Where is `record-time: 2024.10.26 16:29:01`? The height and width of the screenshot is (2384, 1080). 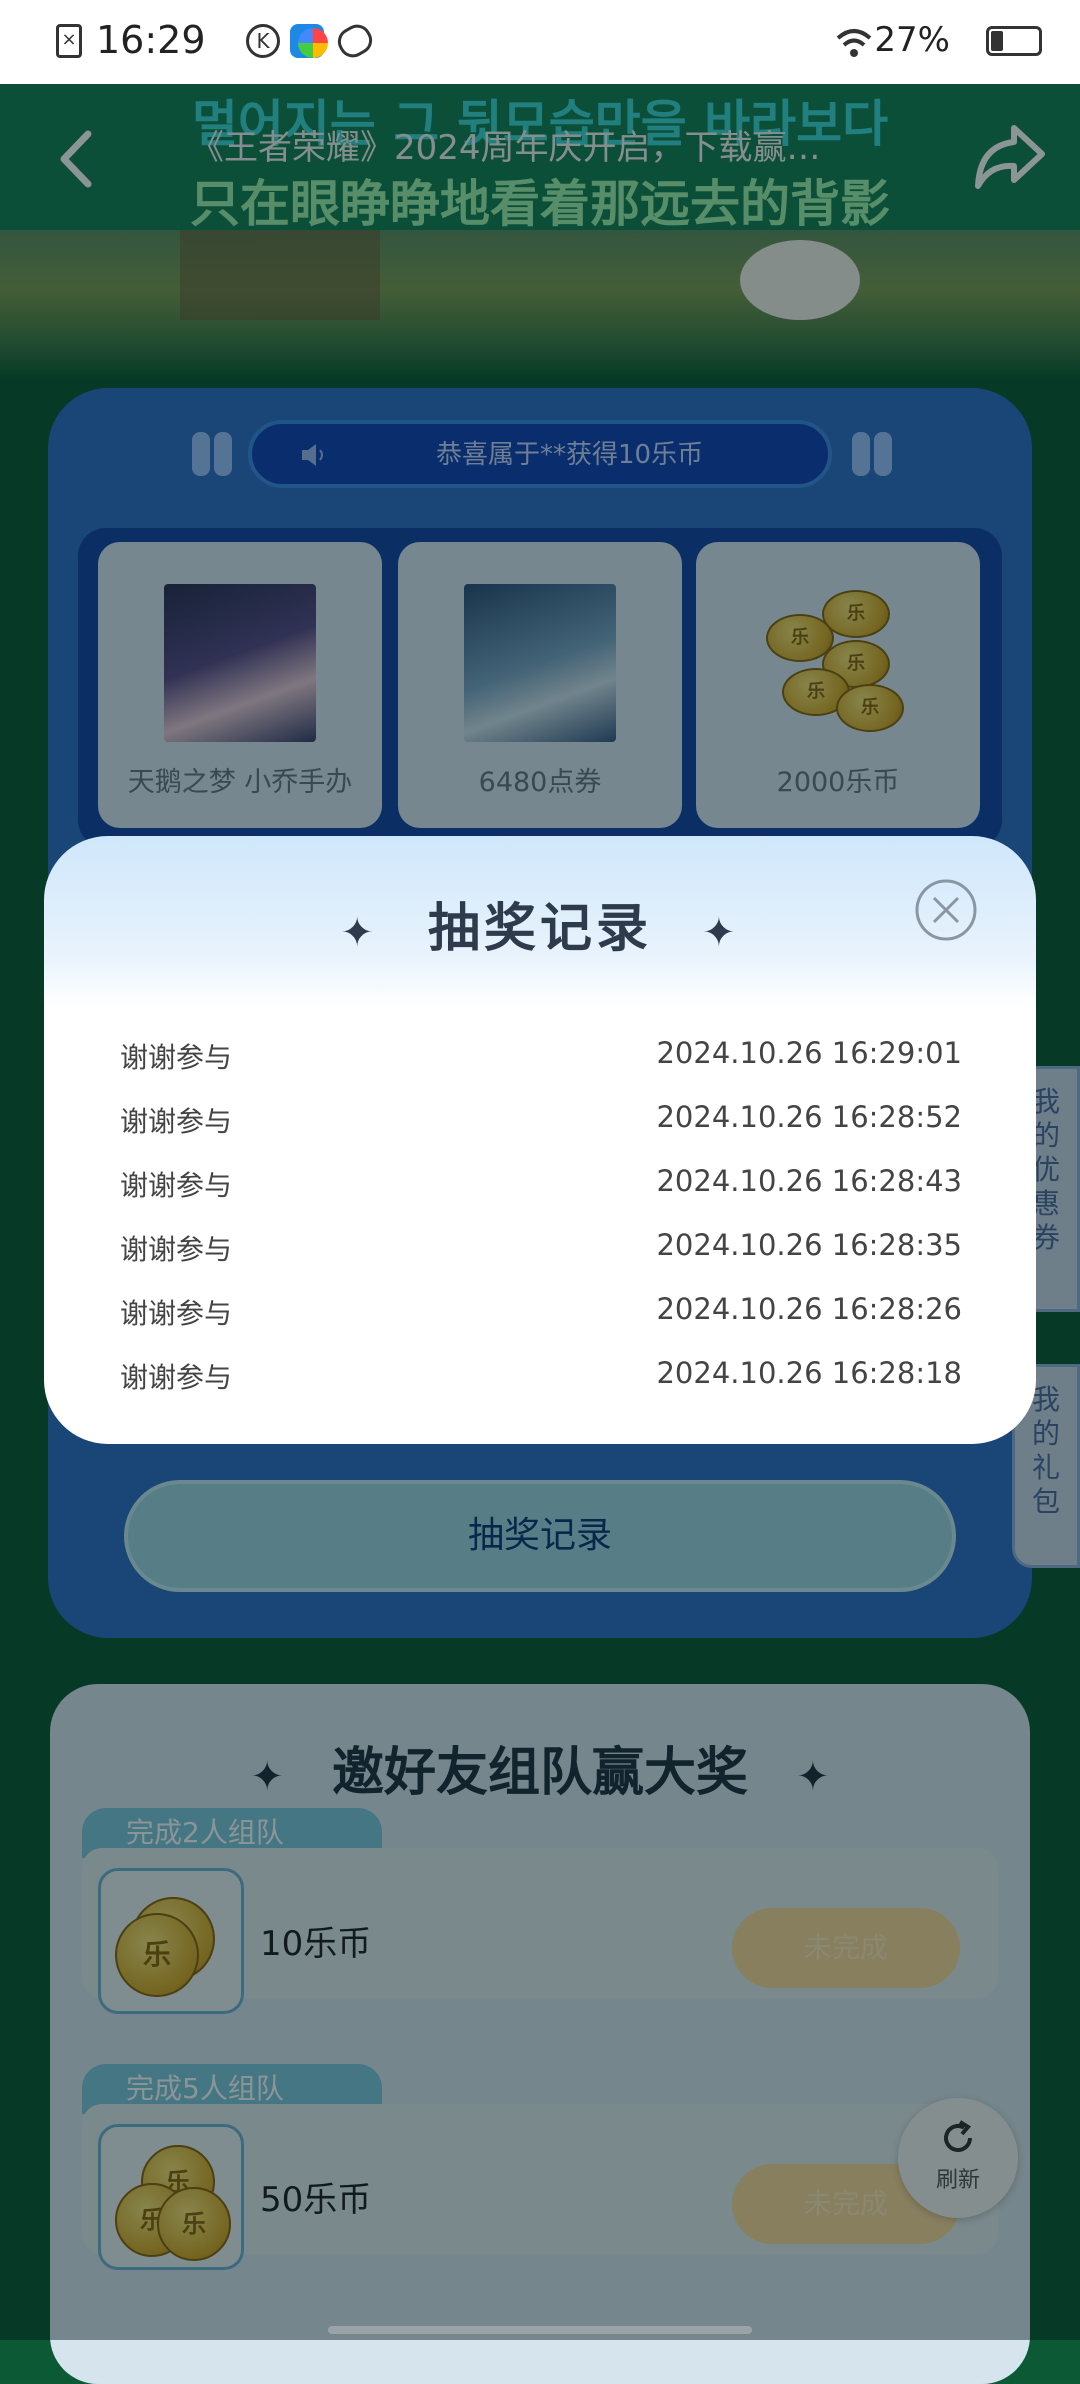 record-time: 2024.10.26 16:29:01 is located at coordinates (809, 1053).